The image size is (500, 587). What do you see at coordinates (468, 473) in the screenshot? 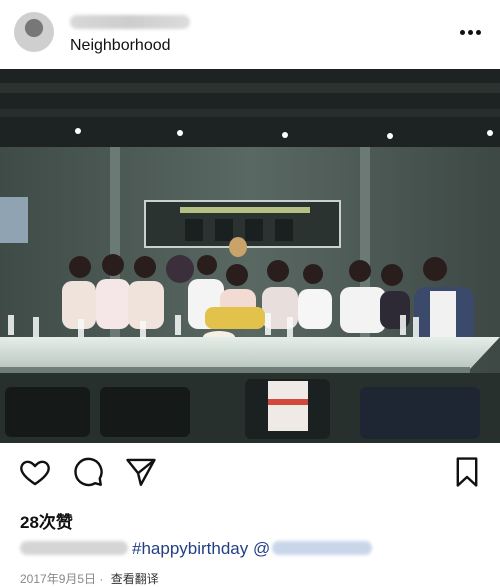
I see `bookmark-icon` at bounding box center [468, 473].